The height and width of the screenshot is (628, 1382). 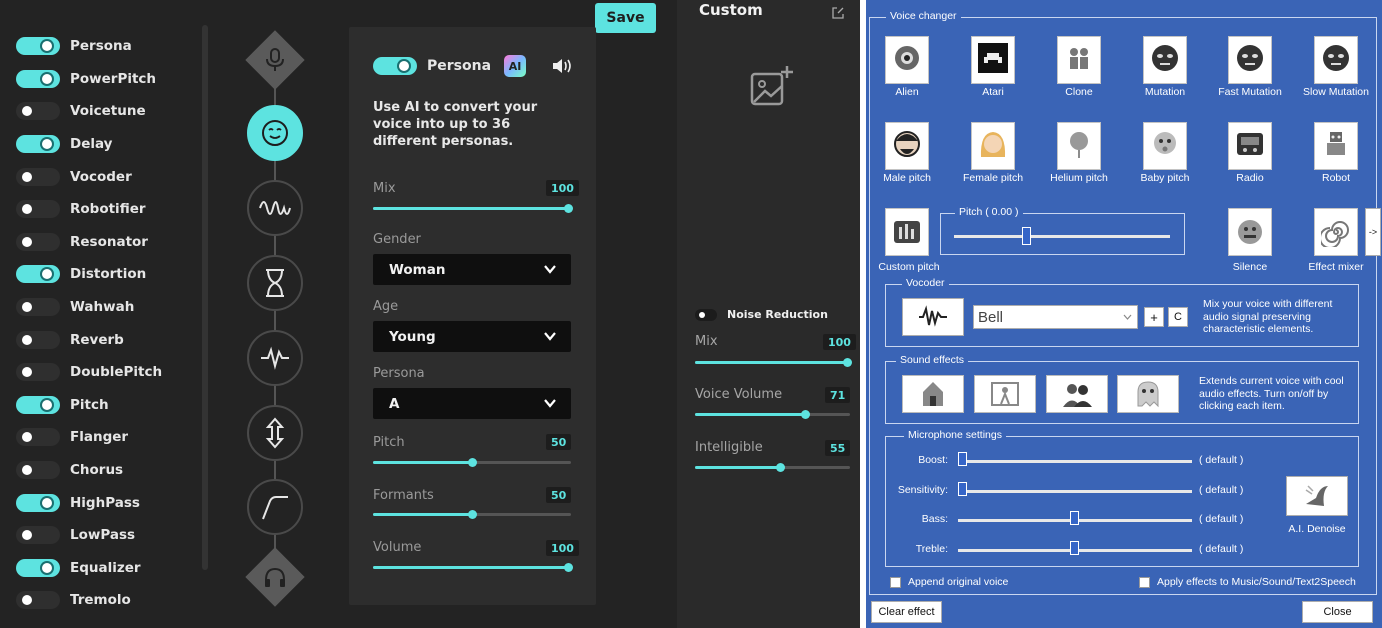 I want to click on crowd-effect-button, so click(x=1077, y=394).